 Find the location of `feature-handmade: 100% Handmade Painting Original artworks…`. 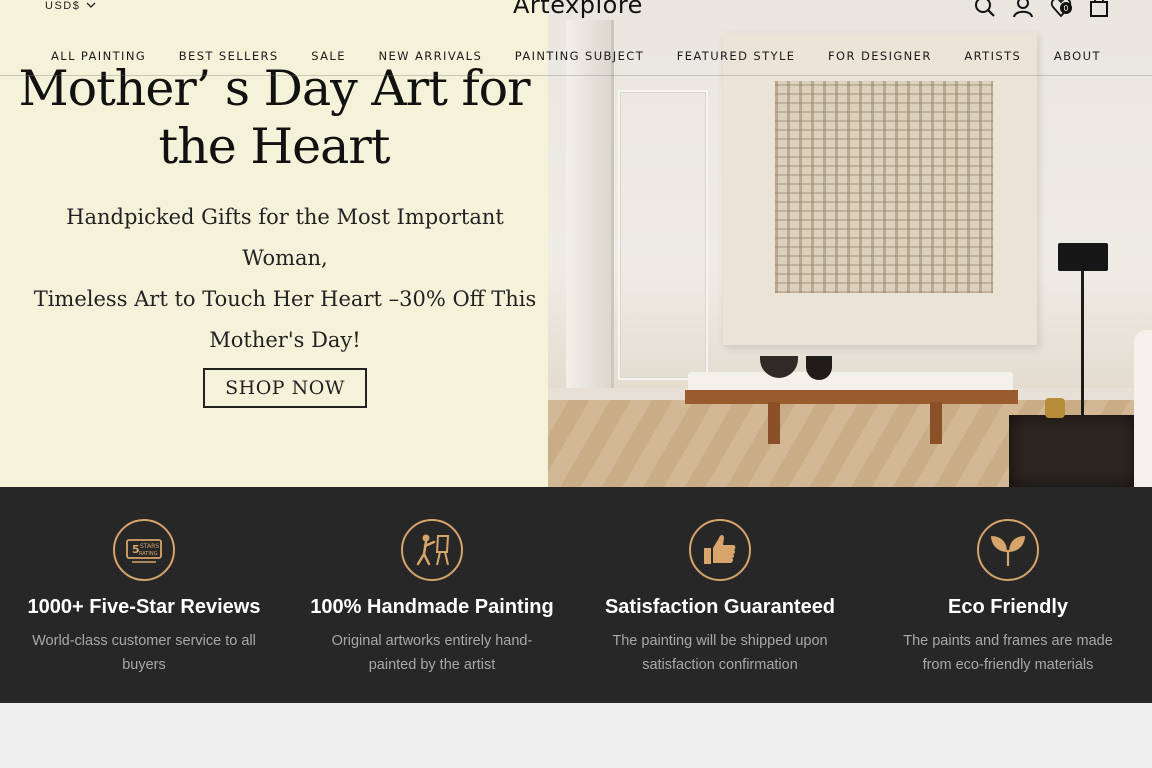

feature-handmade: 100% Handmade Painting Original artworks… is located at coordinates (432, 595).